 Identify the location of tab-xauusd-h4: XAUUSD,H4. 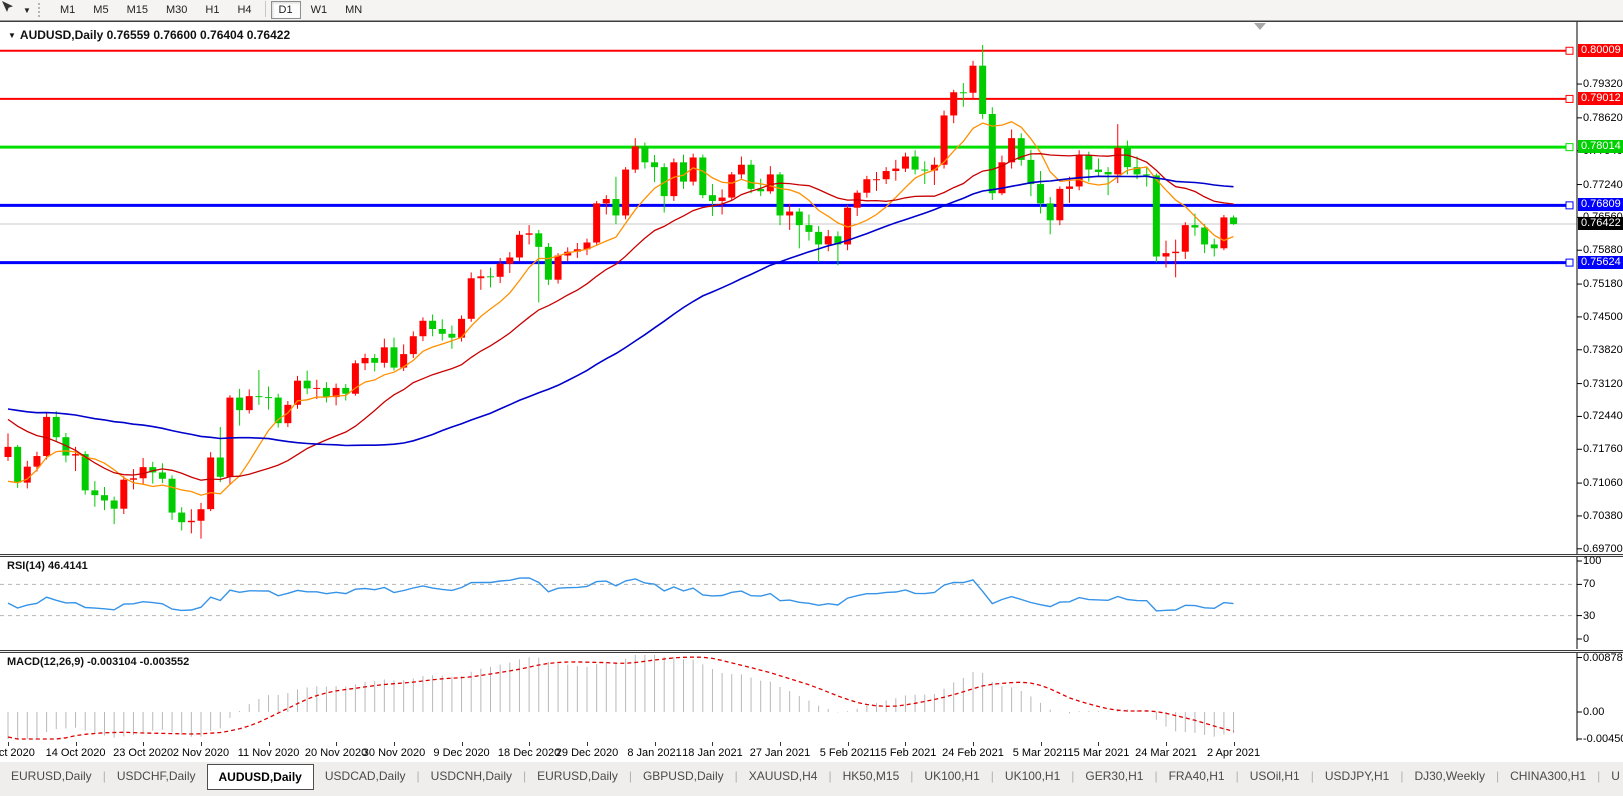
(783, 776).